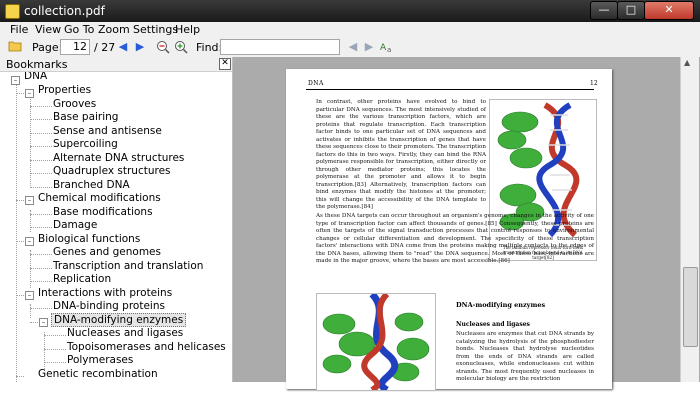 The height and width of the screenshot is (393, 700). I want to click on find-previous-icon: ◀, so click(353, 47).